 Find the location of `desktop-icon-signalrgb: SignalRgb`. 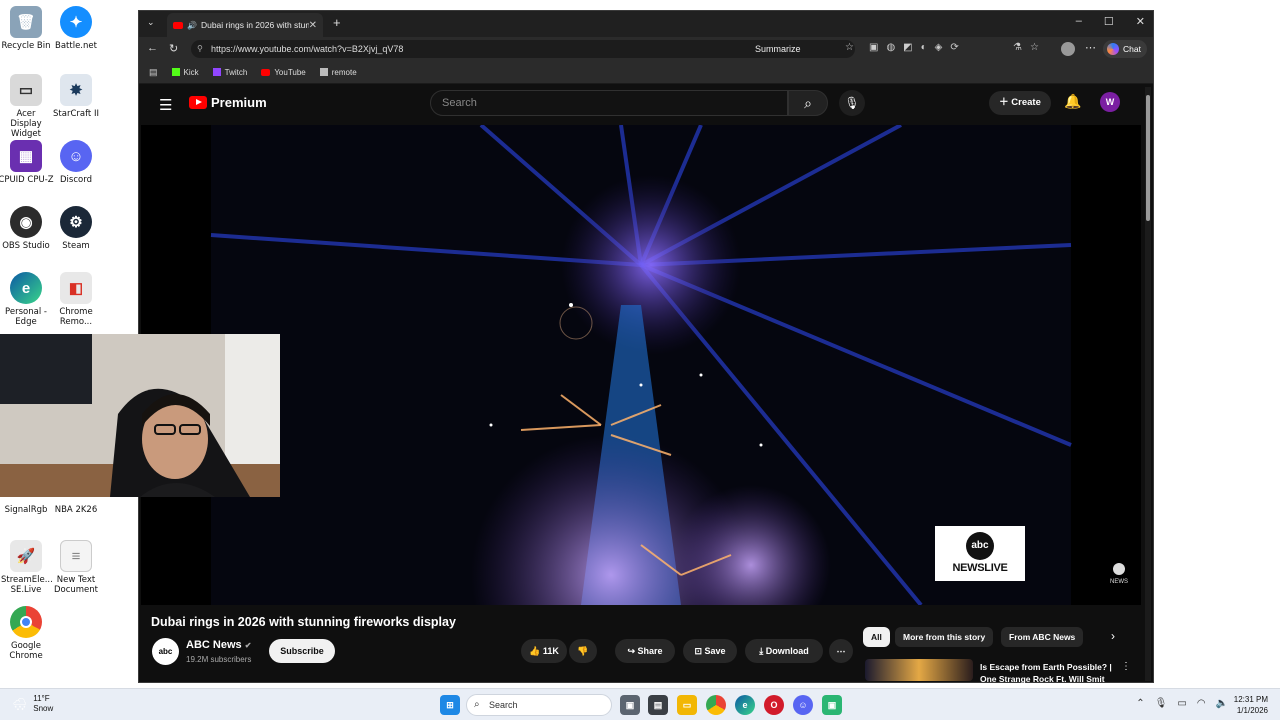

desktop-icon-signalrgb: SignalRgb is located at coordinates (26, 506).